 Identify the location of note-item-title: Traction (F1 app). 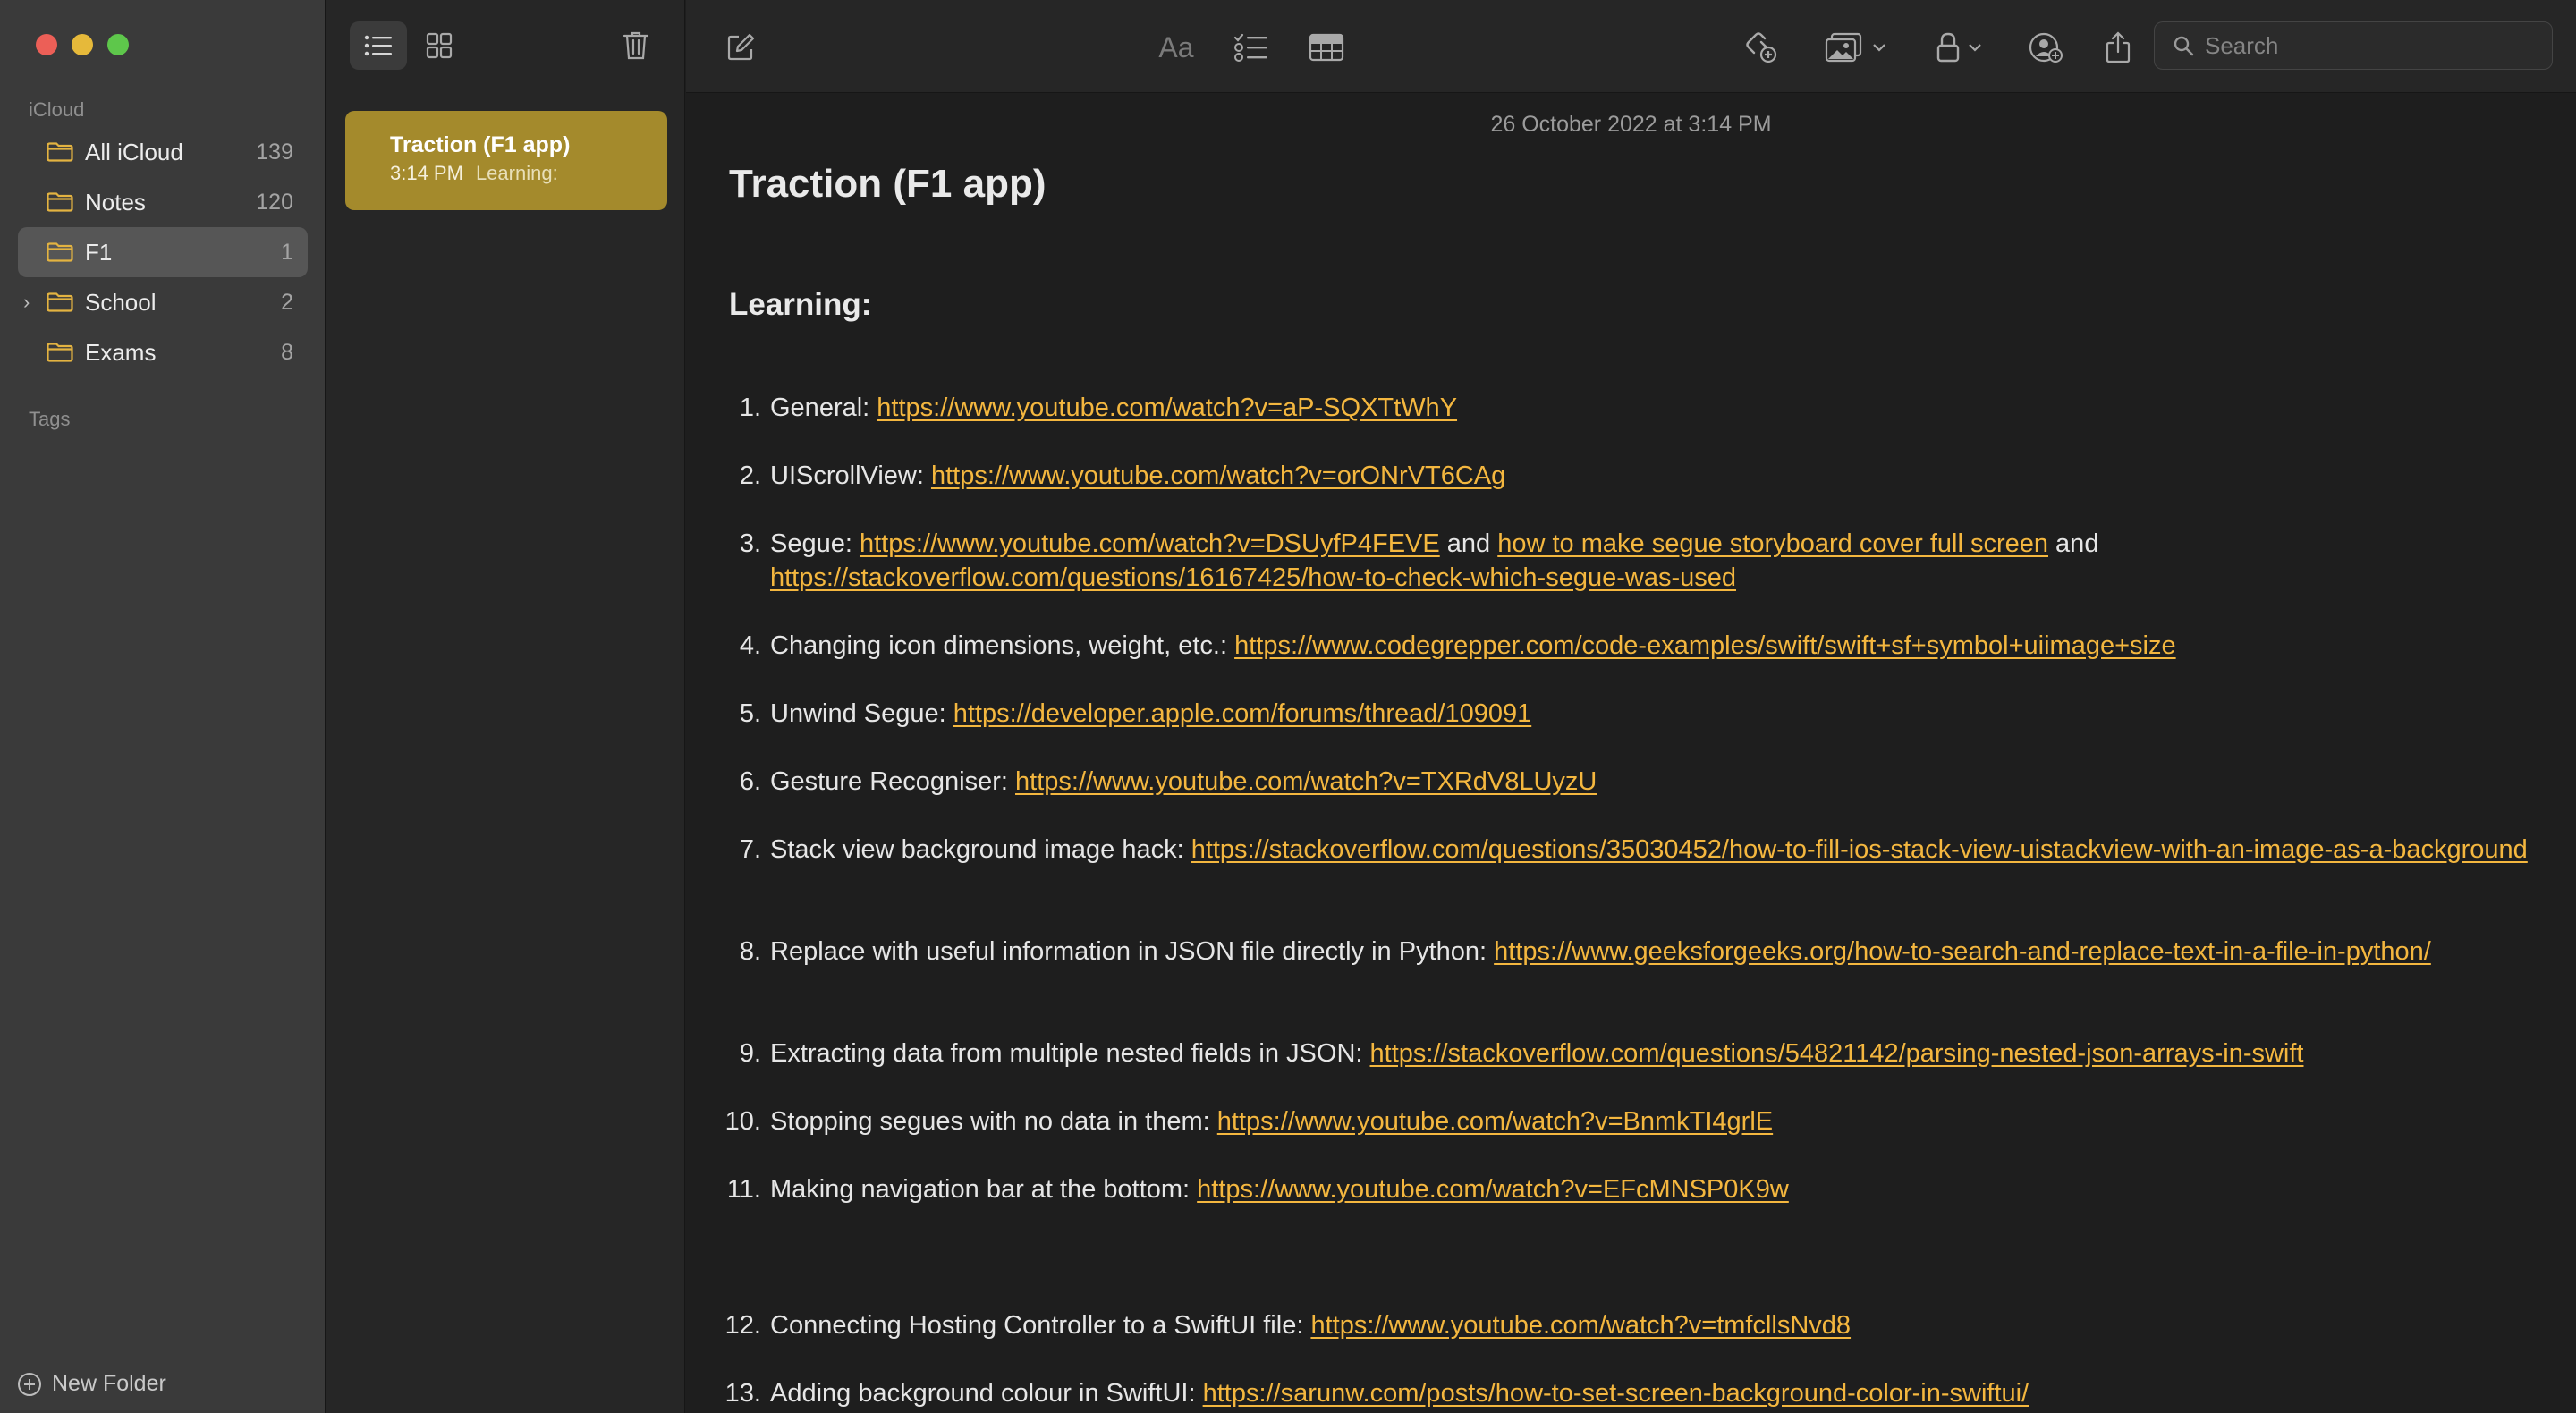
(480, 144).